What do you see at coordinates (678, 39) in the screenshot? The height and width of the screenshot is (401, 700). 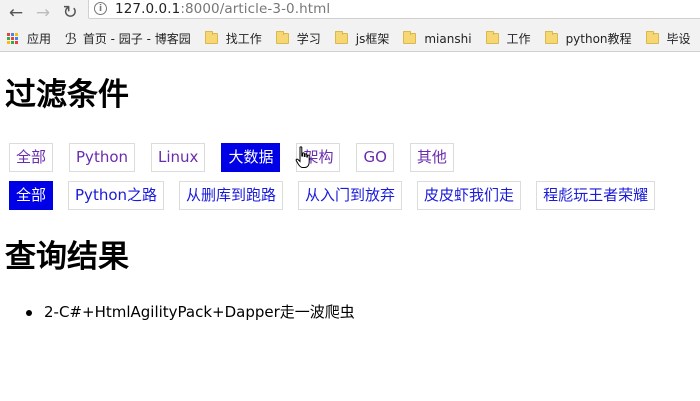 I see `bookmark-label: 毕设` at bounding box center [678, 39].